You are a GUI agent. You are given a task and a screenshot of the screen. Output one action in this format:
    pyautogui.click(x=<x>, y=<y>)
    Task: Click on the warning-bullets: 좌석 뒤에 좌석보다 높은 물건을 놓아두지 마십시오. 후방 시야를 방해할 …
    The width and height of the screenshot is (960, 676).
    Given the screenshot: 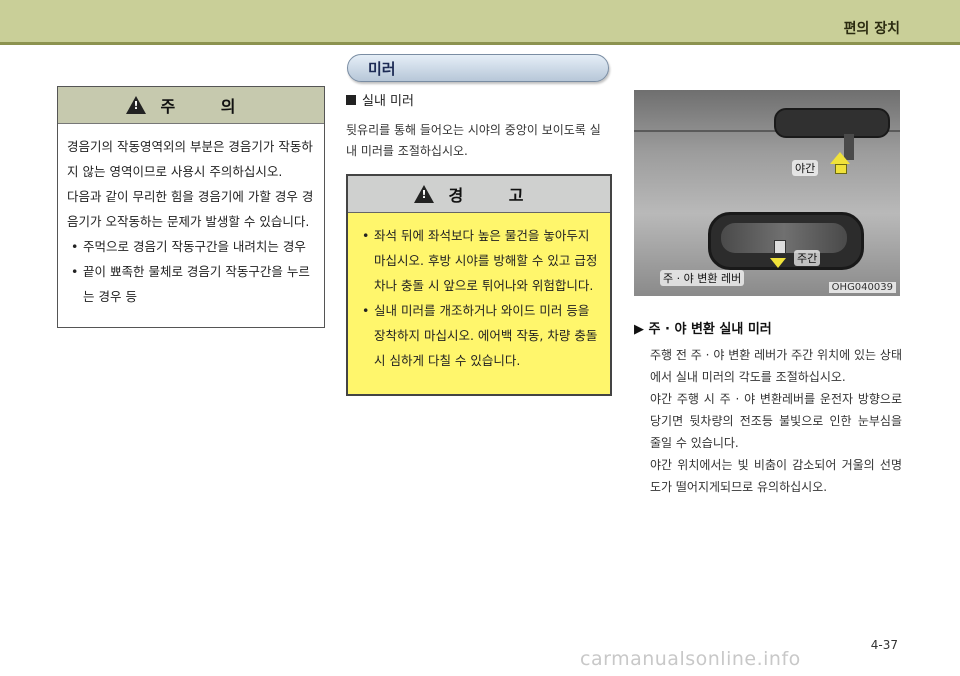 What is the action you would take?
    pyautogui.click(x=478, y=298)
    